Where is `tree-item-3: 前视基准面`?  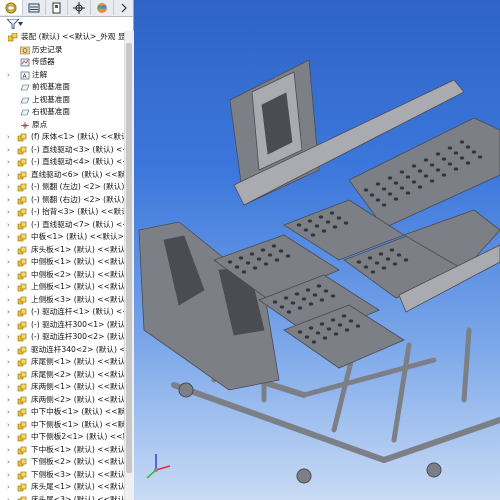
tree-item-3: 前视基准面 is located at coordinates (62, 87).